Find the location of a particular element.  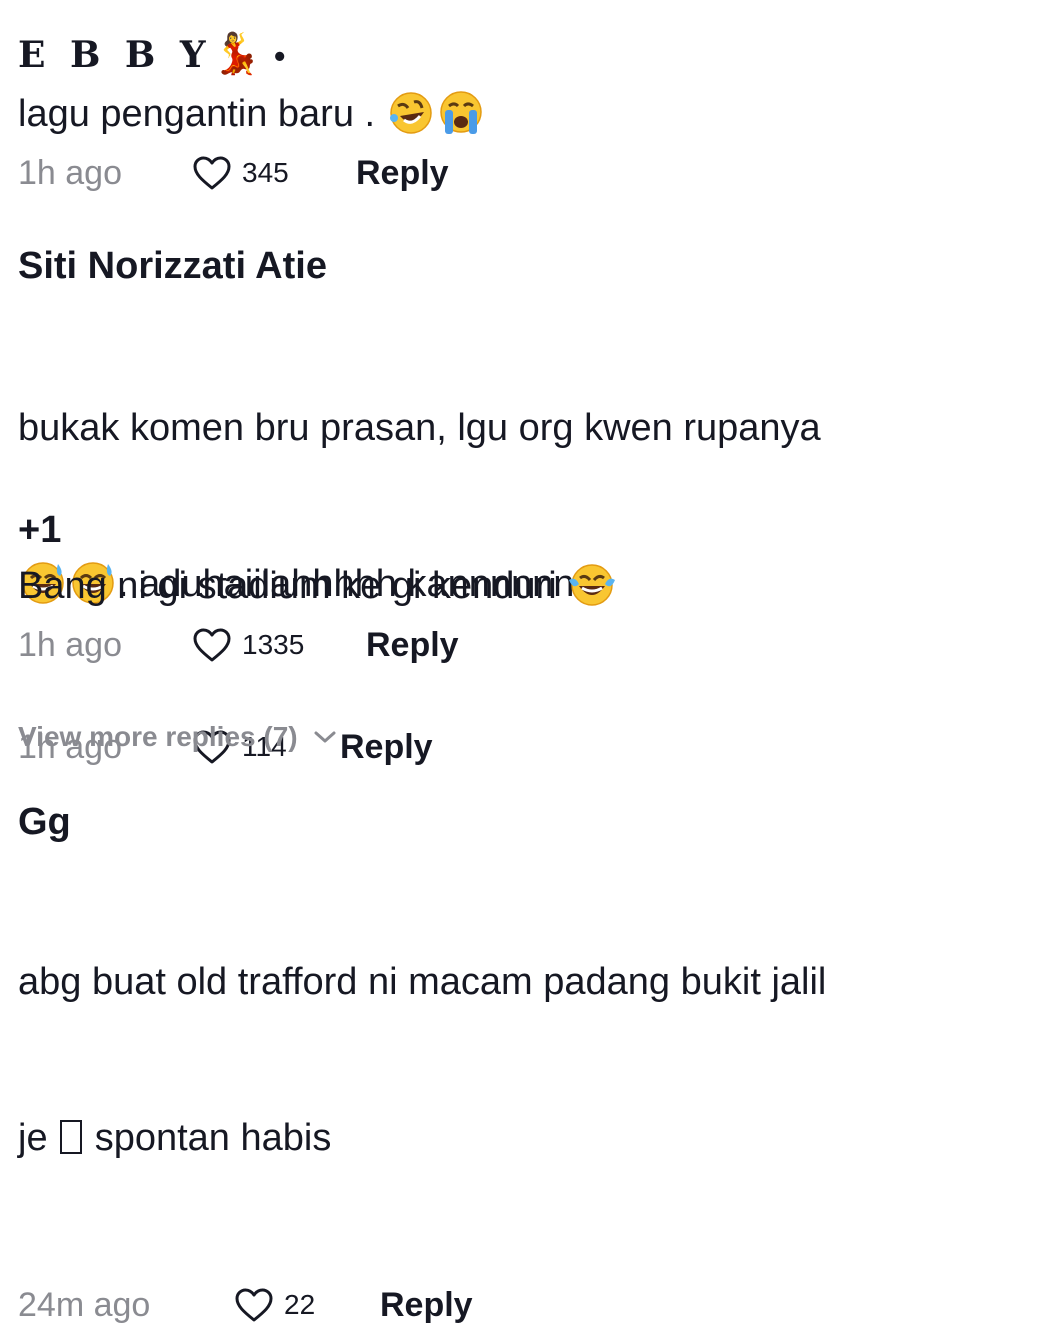

comment-text-content: spontan habis is located at coordinates (208, 1138).